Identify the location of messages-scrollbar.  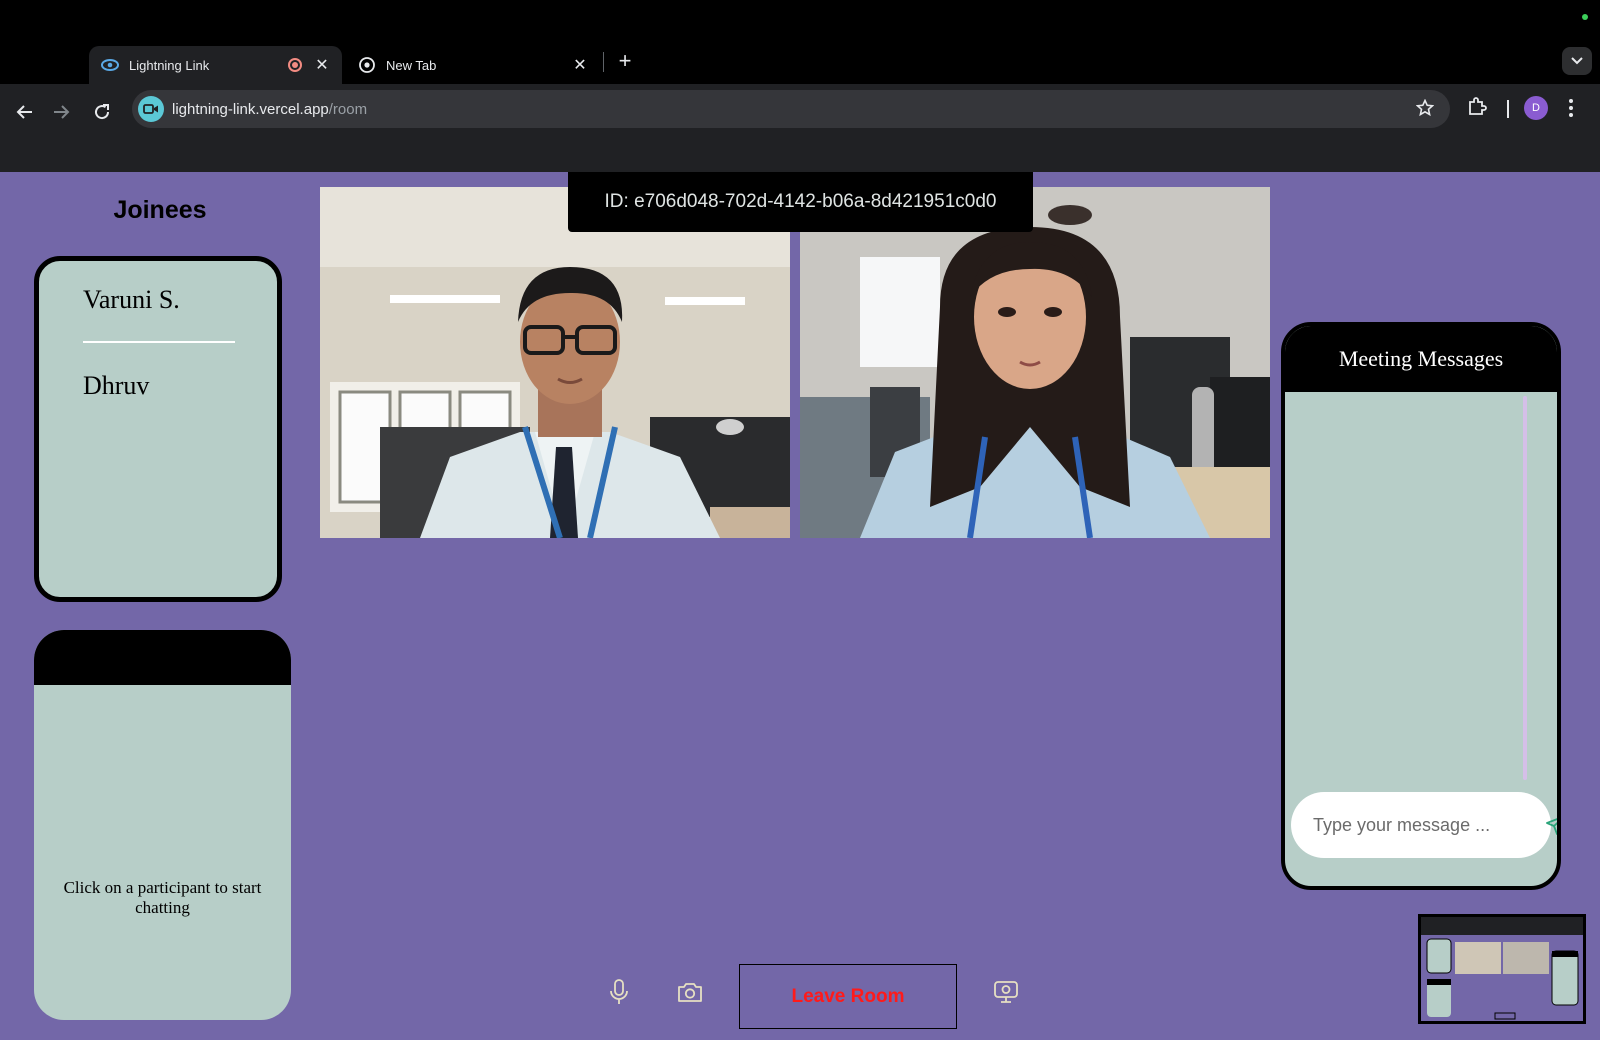
(1525, 588).